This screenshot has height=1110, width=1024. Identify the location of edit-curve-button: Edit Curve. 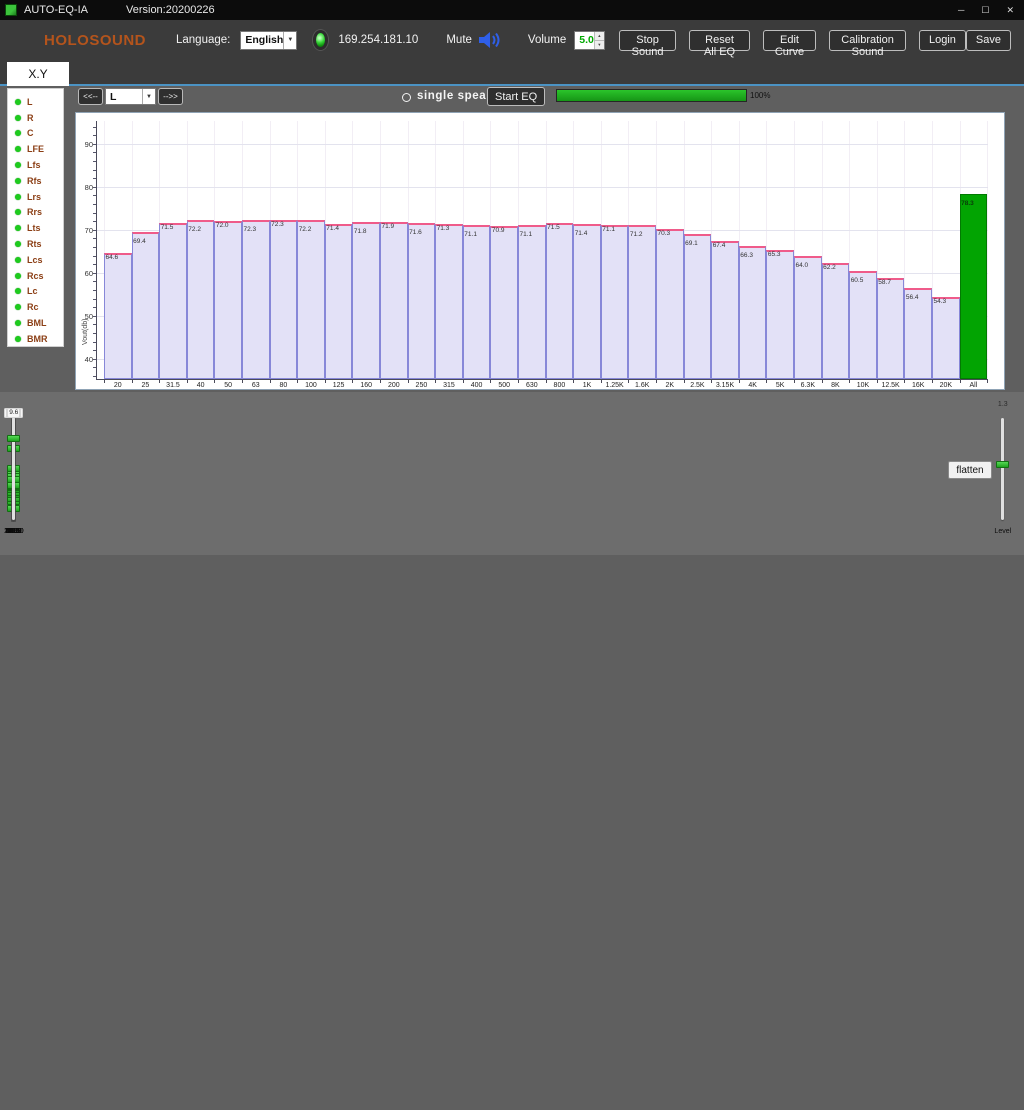
(789, 43).